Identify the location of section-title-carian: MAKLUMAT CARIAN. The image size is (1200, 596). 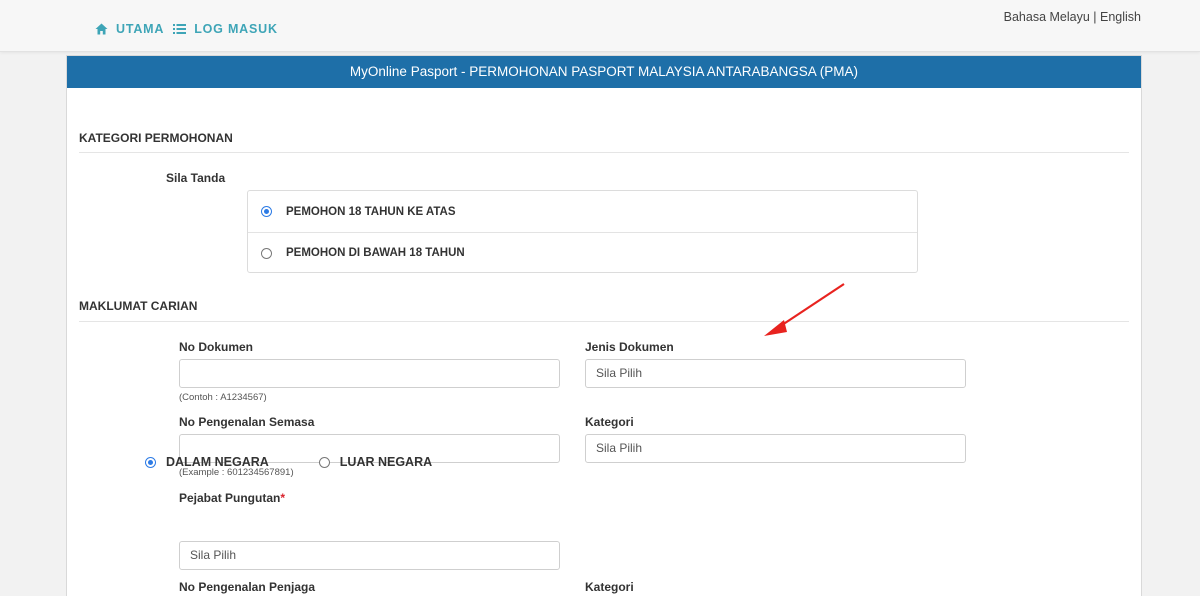
(138, 306).